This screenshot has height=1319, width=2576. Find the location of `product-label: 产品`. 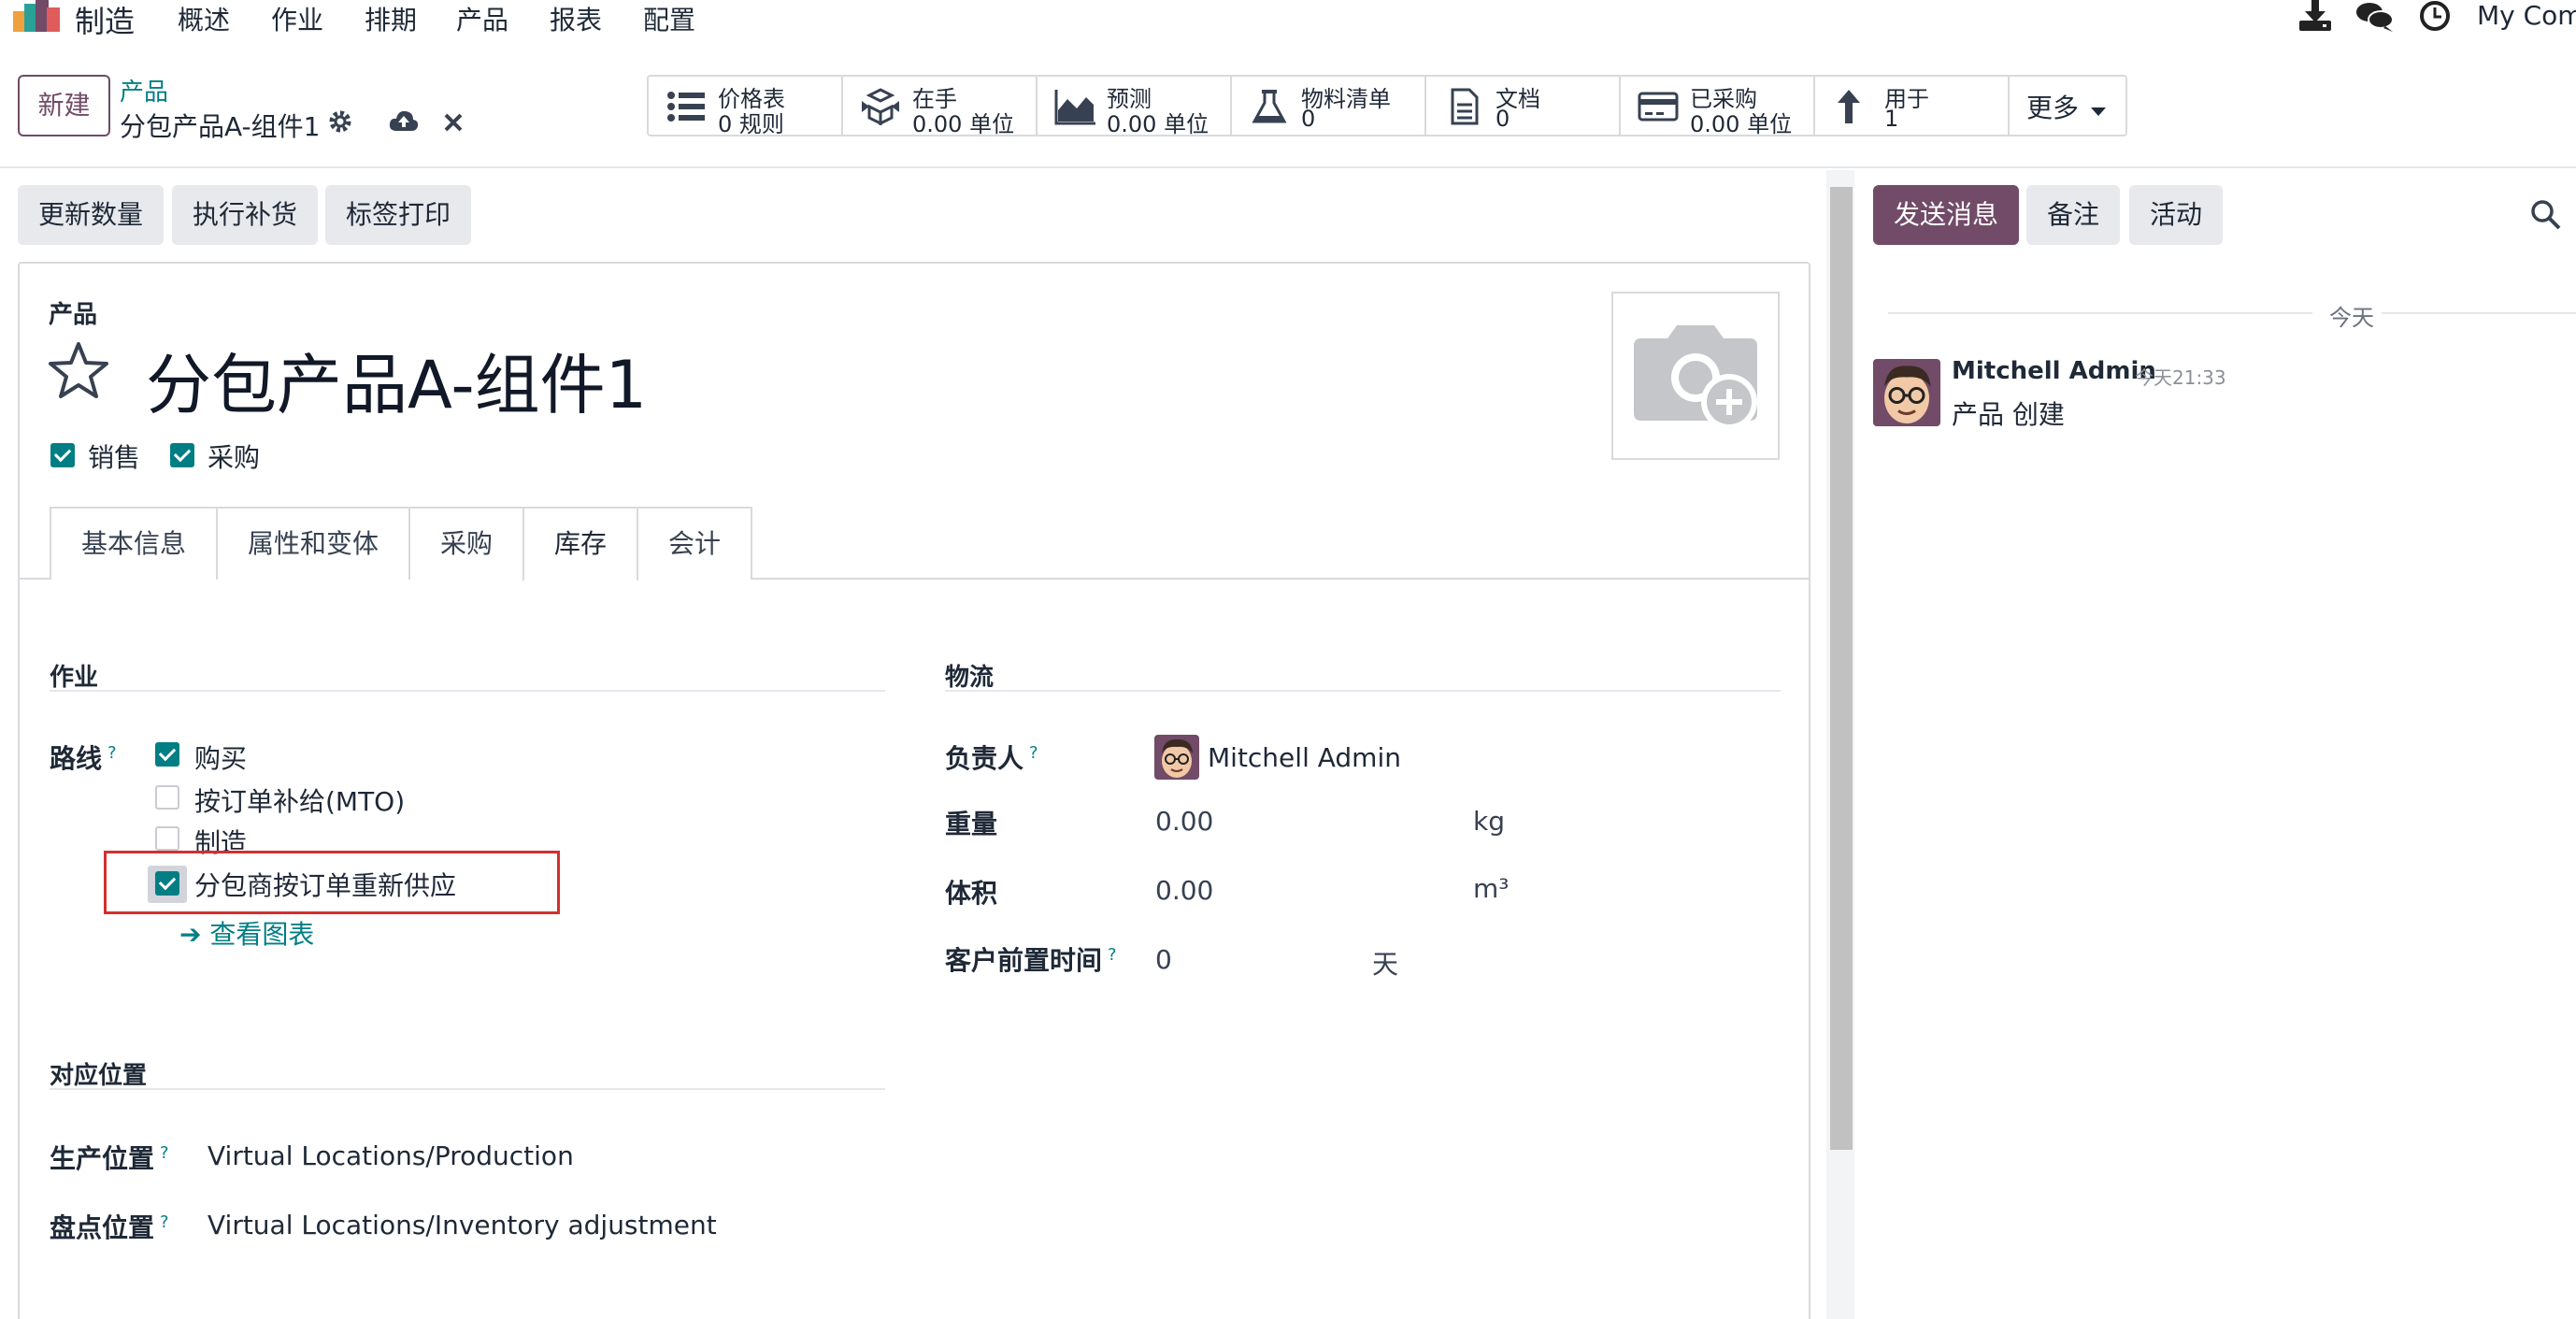

product-label: 产品 is located at coordinates (73, 315).